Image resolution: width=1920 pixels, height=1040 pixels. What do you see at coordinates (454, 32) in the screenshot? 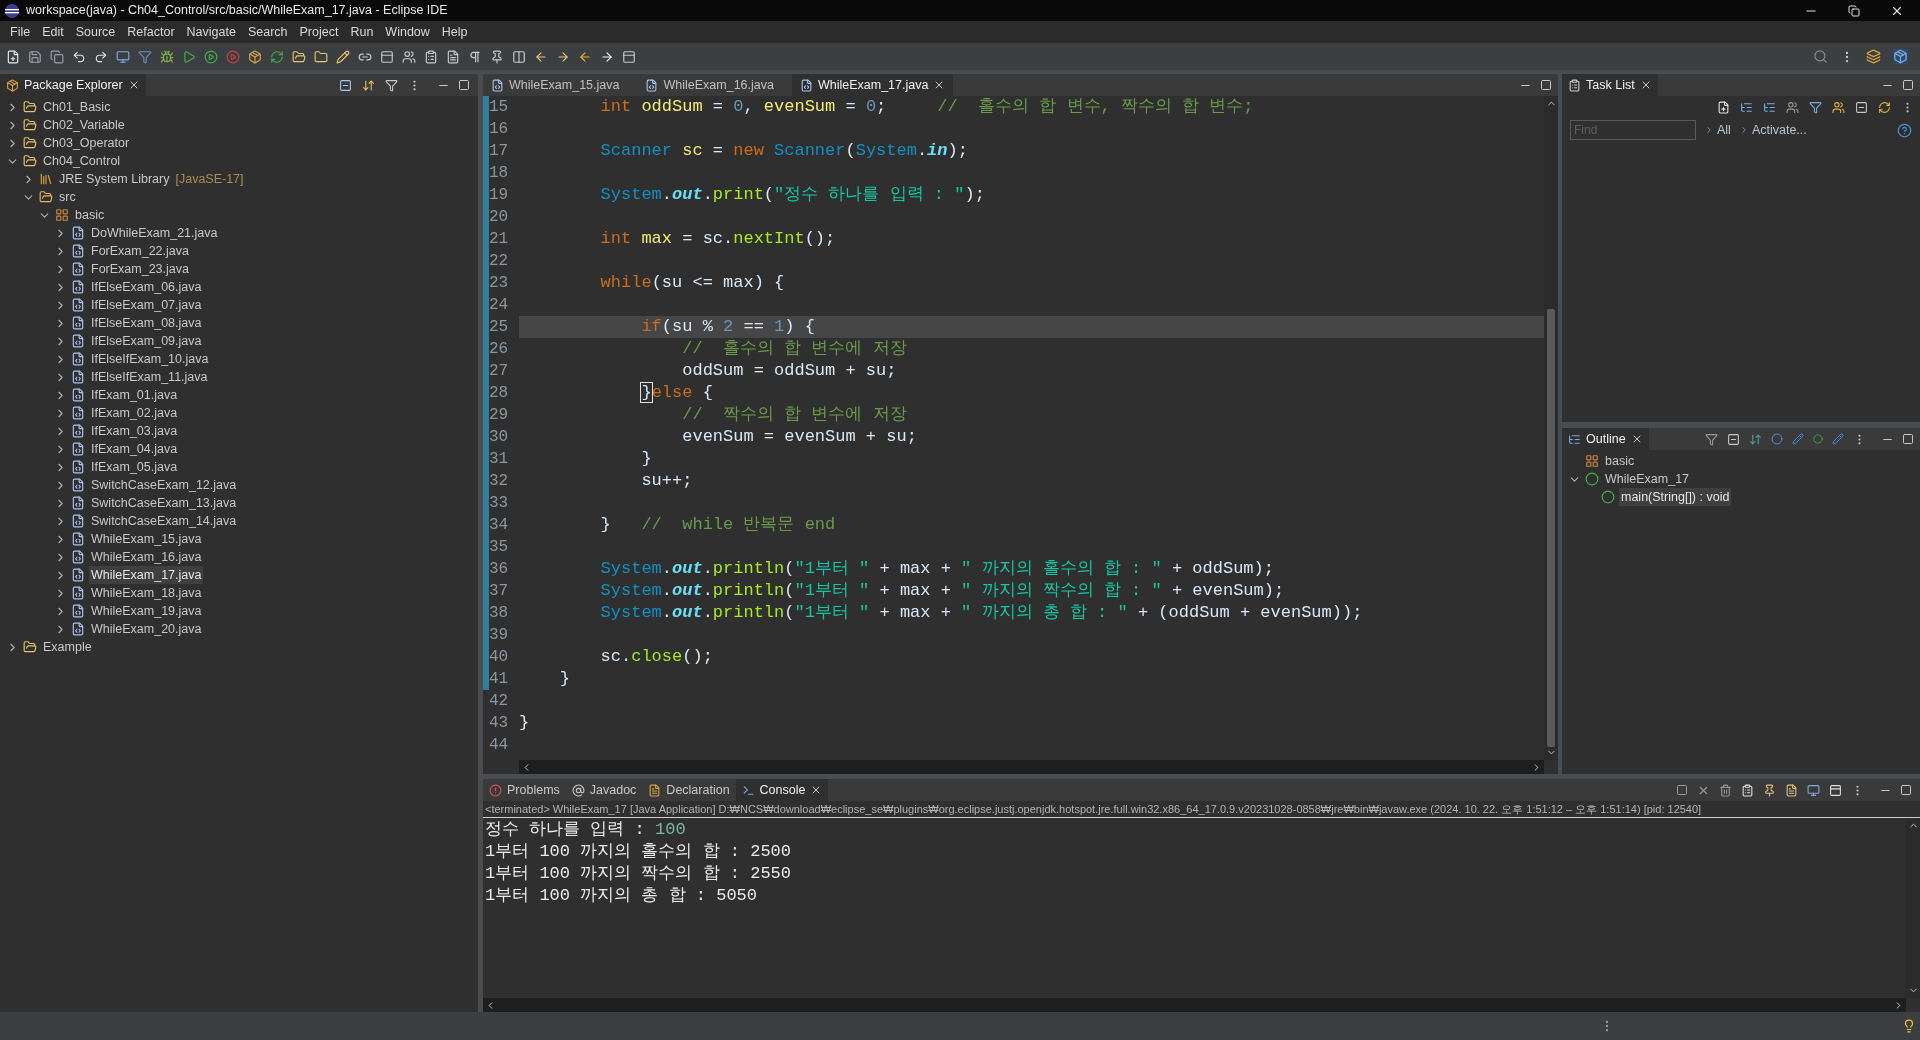
I see `menu-item: Help` at bounding box center [454, 32].